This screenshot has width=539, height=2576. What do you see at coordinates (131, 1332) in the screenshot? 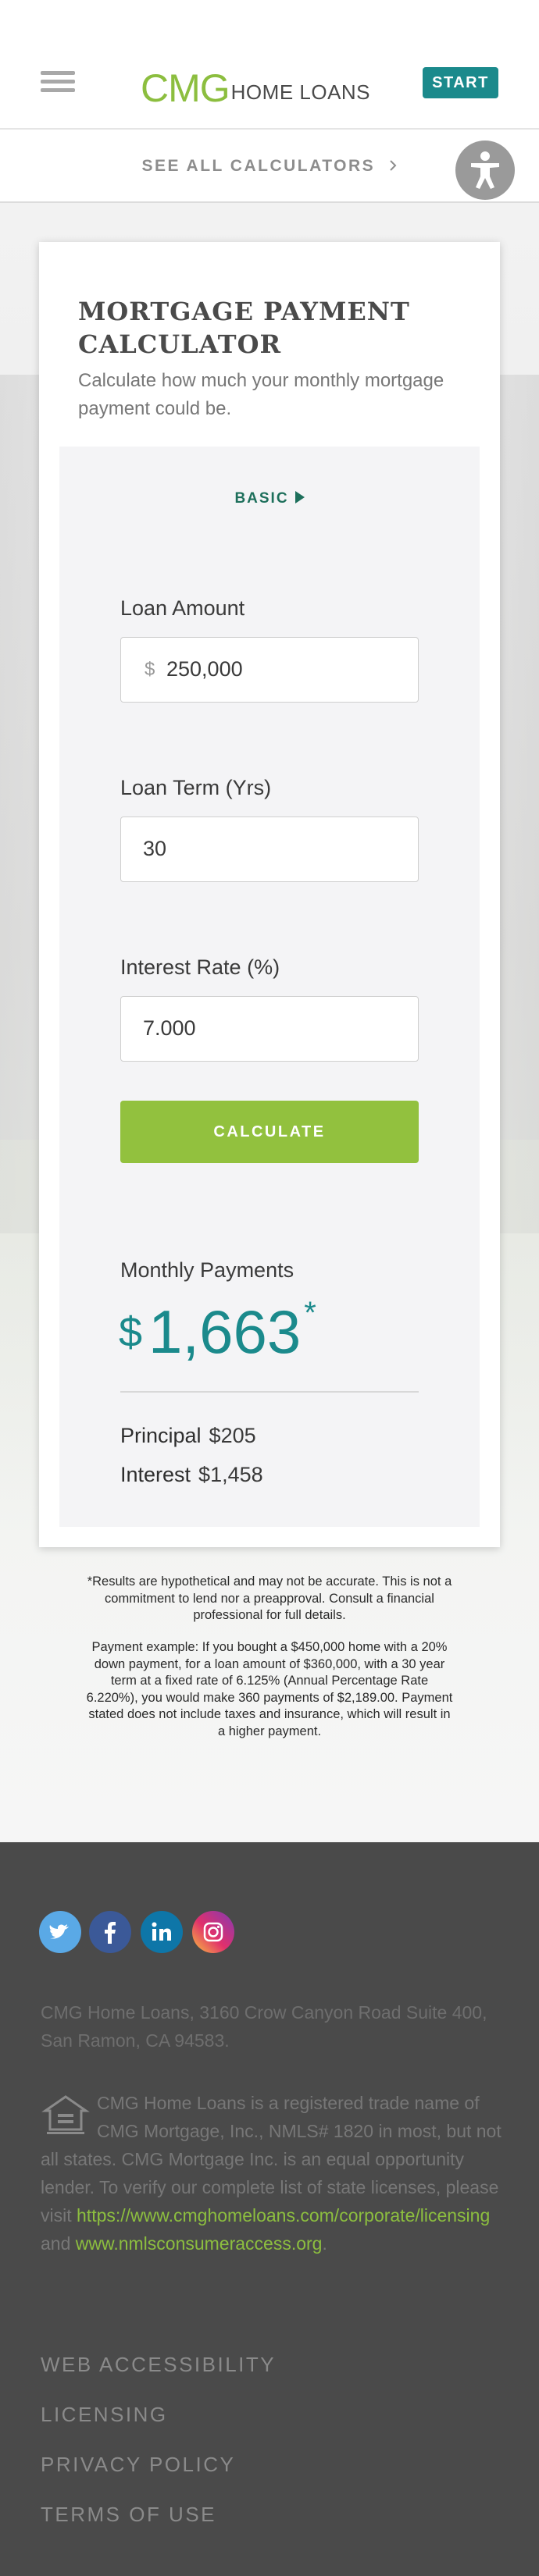
I see `currency-symbol: $` at bounding box center [131, 1332].